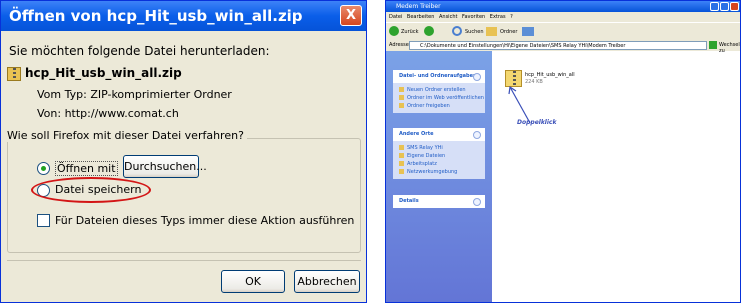 The height and width of the screenshot is (303, 741). Describe the element at coordinates (429, 31) in the screenshot. I see `forward-icon` at that location.